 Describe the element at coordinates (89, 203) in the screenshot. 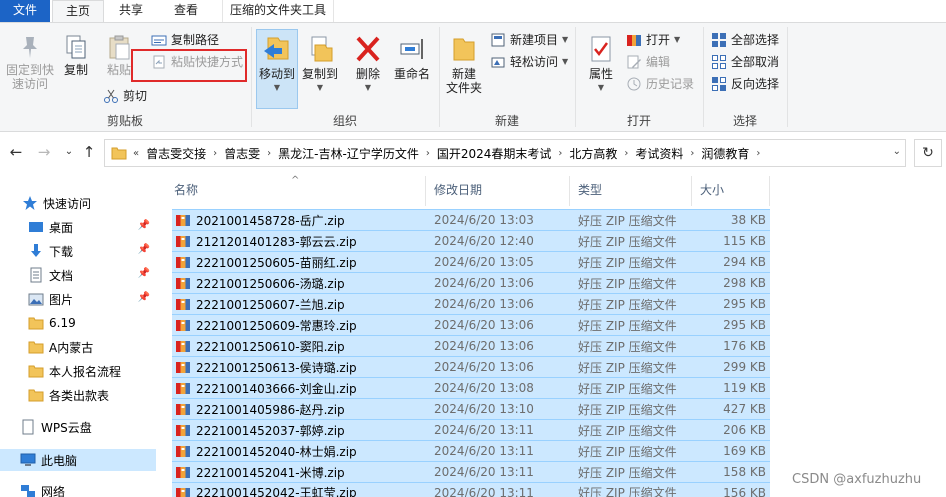

I see `nav-quick-access: 快速访问` at that location.